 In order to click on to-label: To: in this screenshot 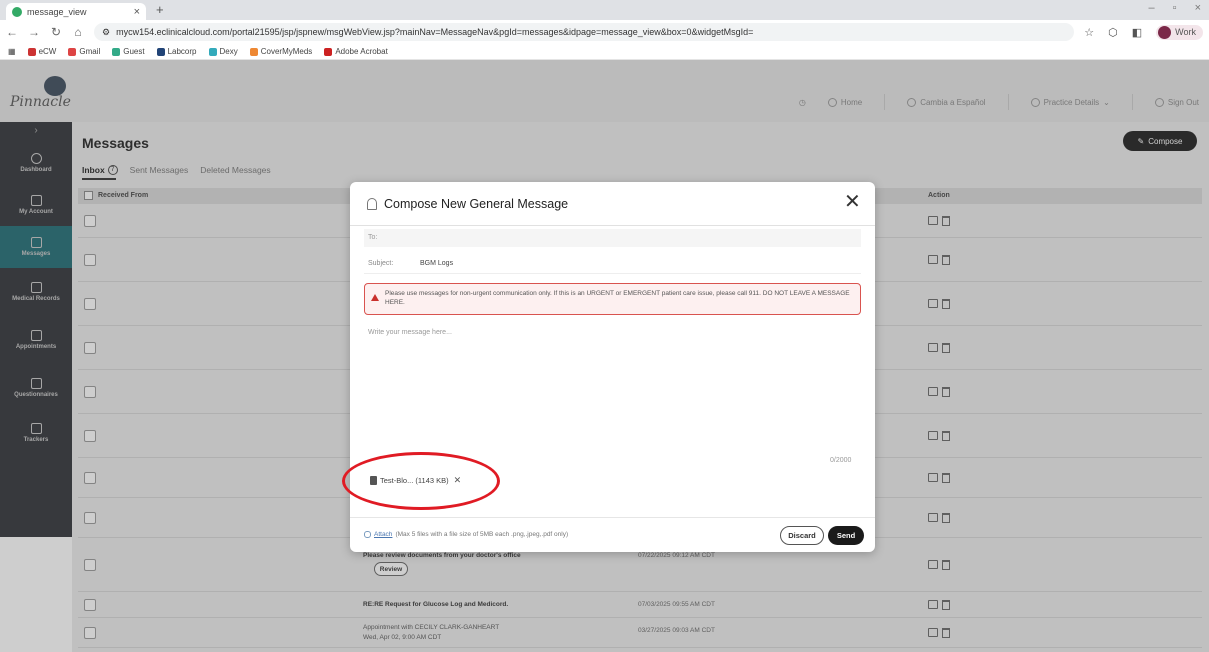, I will do `click(373, 237)`.